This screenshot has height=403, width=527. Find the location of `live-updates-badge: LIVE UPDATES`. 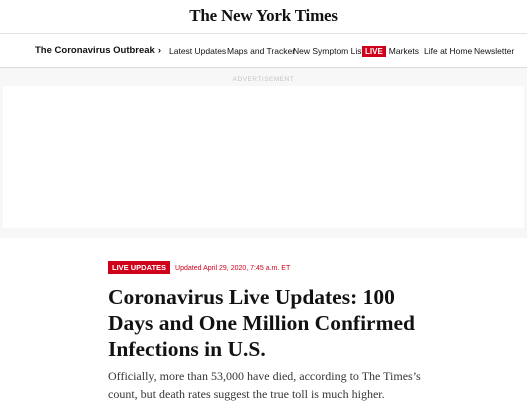

live-updates-badge: LIVE UPDATES is located at coordinates (139, 267).